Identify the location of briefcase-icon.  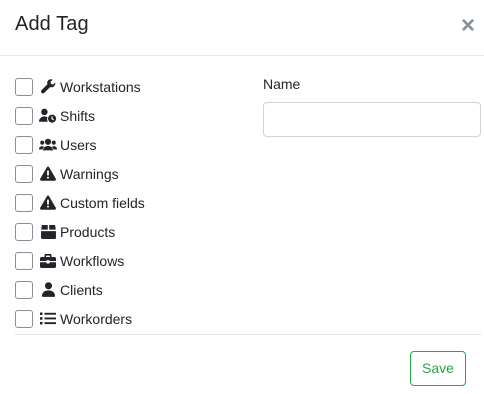
(48, 261).